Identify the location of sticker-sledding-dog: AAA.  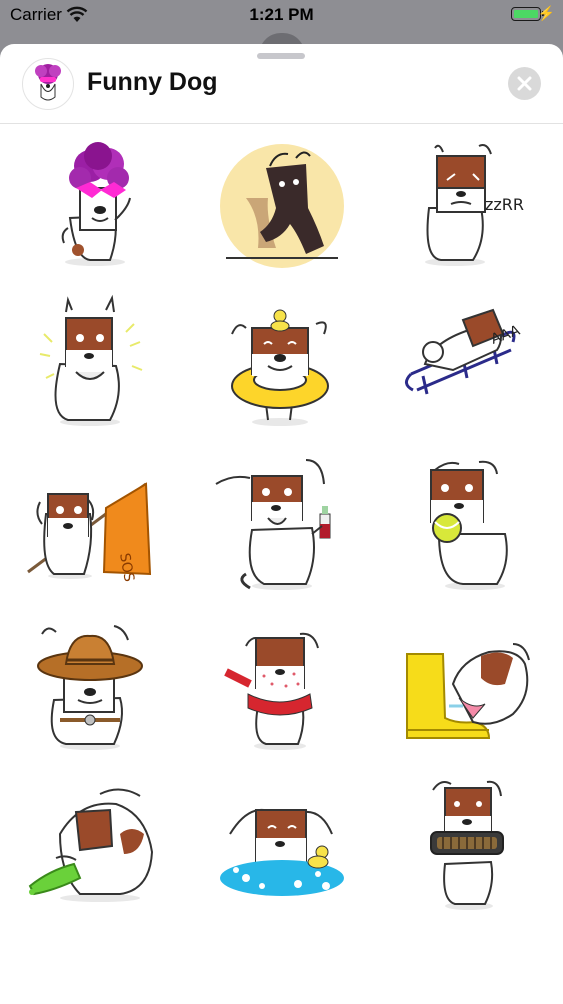
(468, 364).